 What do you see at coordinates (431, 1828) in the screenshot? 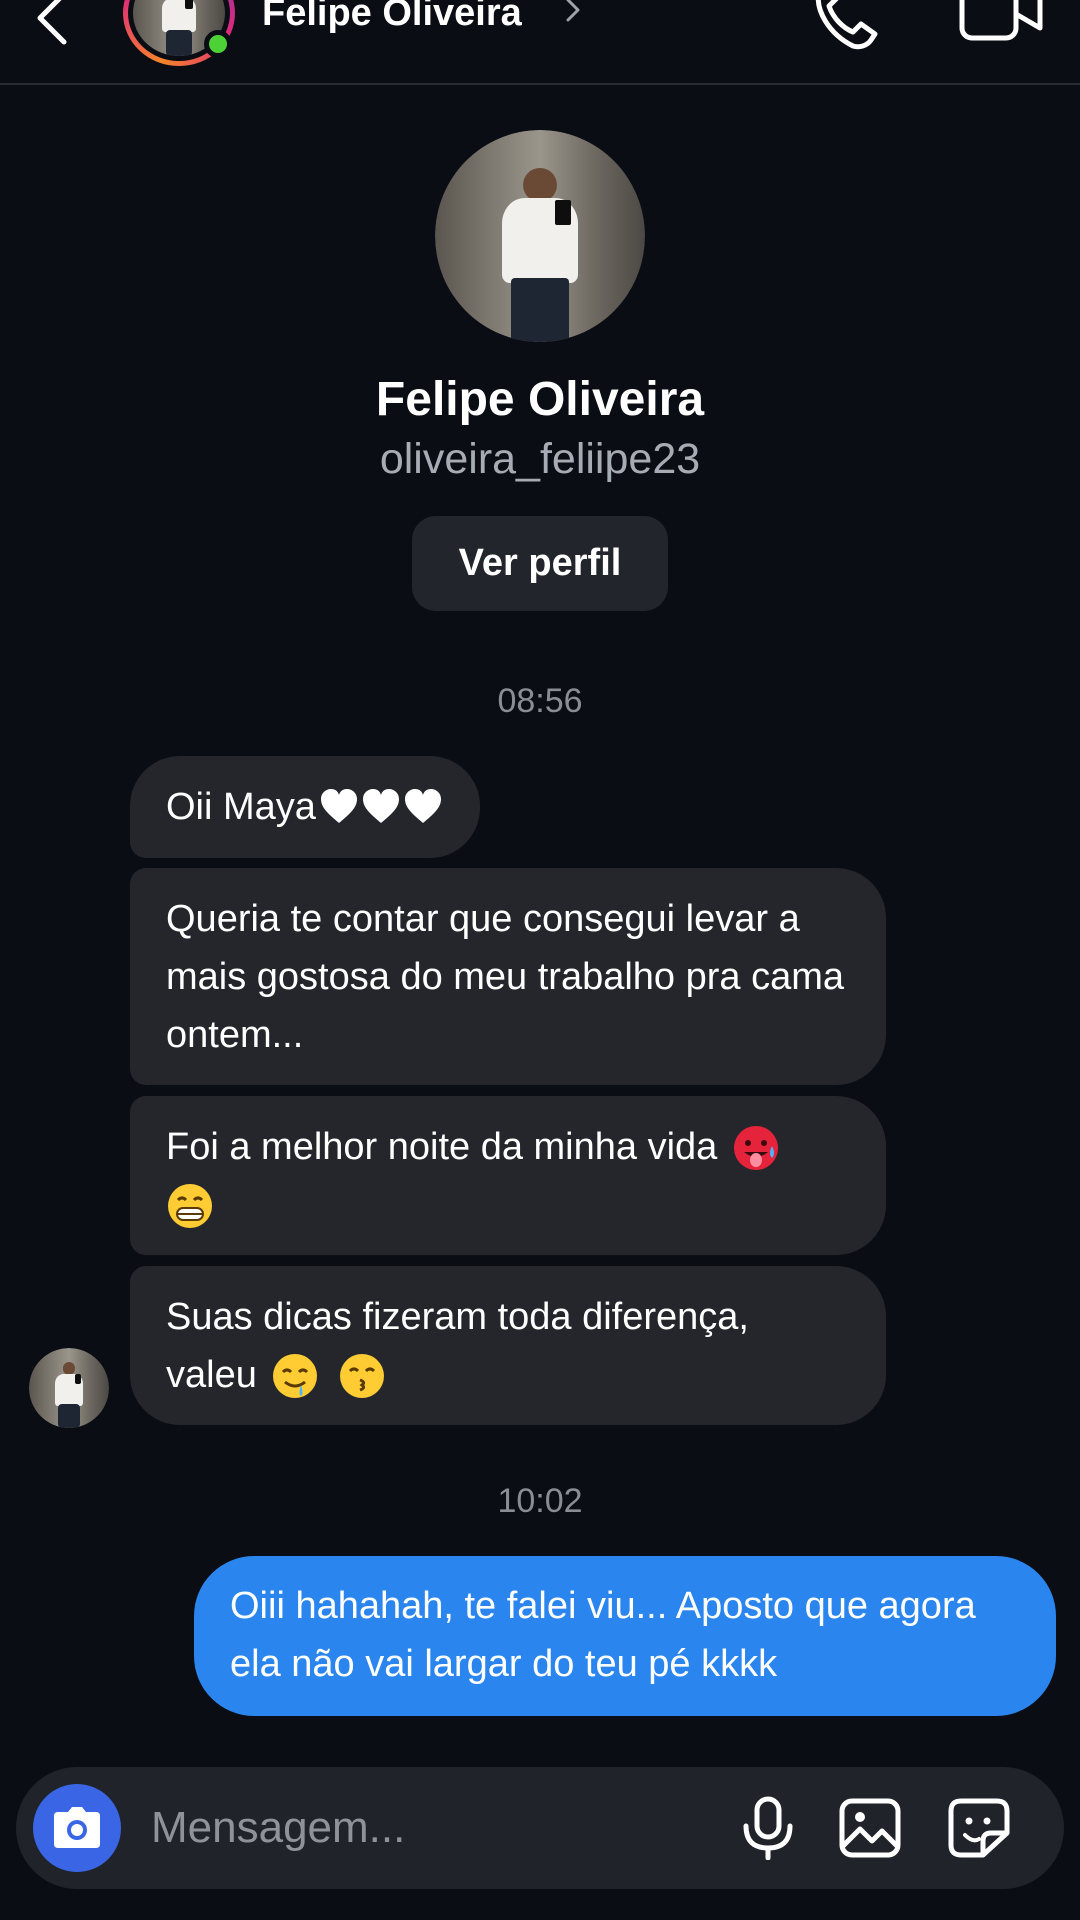
I see `message-input` at bounding box center [431, 1828].